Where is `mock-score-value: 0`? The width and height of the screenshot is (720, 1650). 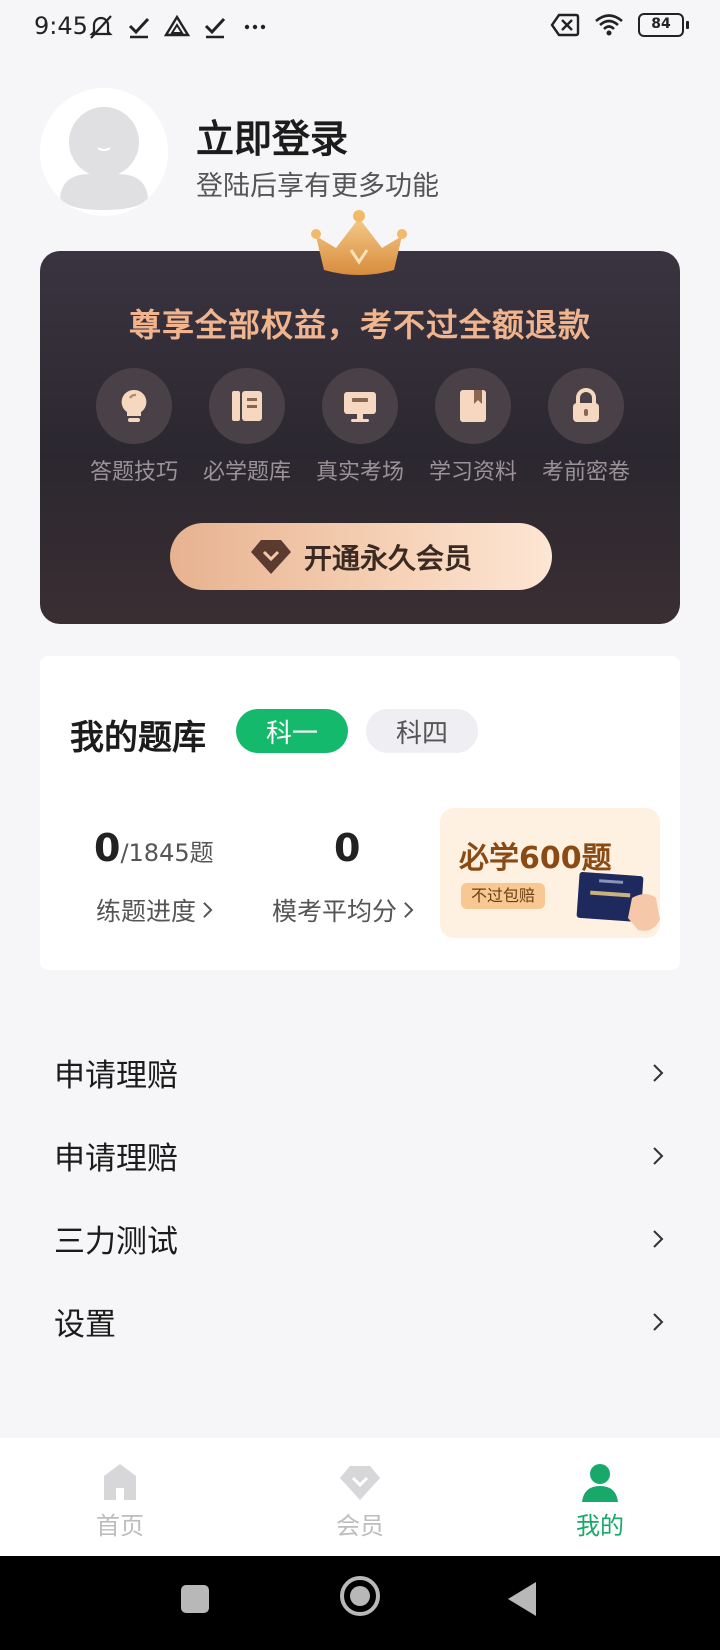
mock-score-value: 0 is located at coordinates (347, 848).